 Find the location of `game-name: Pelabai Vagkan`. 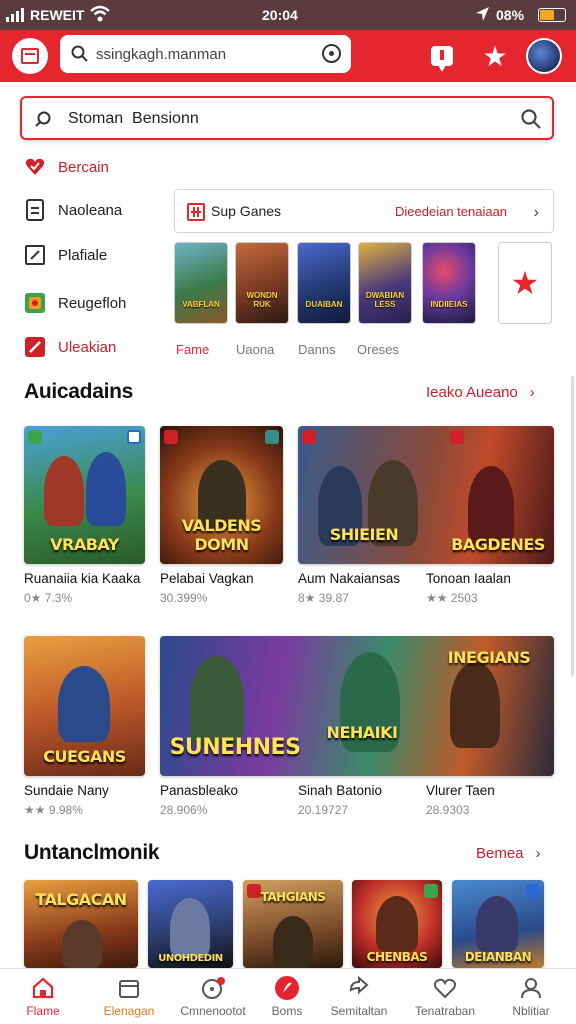

game-name: Pelabai Vagkan is located at coordinates (207, 578).